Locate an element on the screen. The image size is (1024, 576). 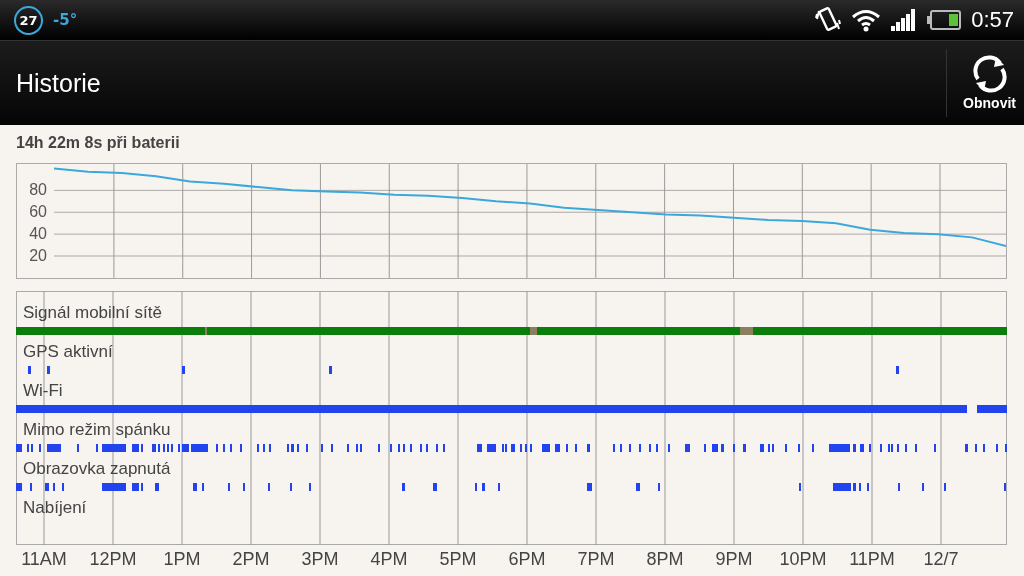
track-label: Nabíjení is located at coordinates (55, 508).